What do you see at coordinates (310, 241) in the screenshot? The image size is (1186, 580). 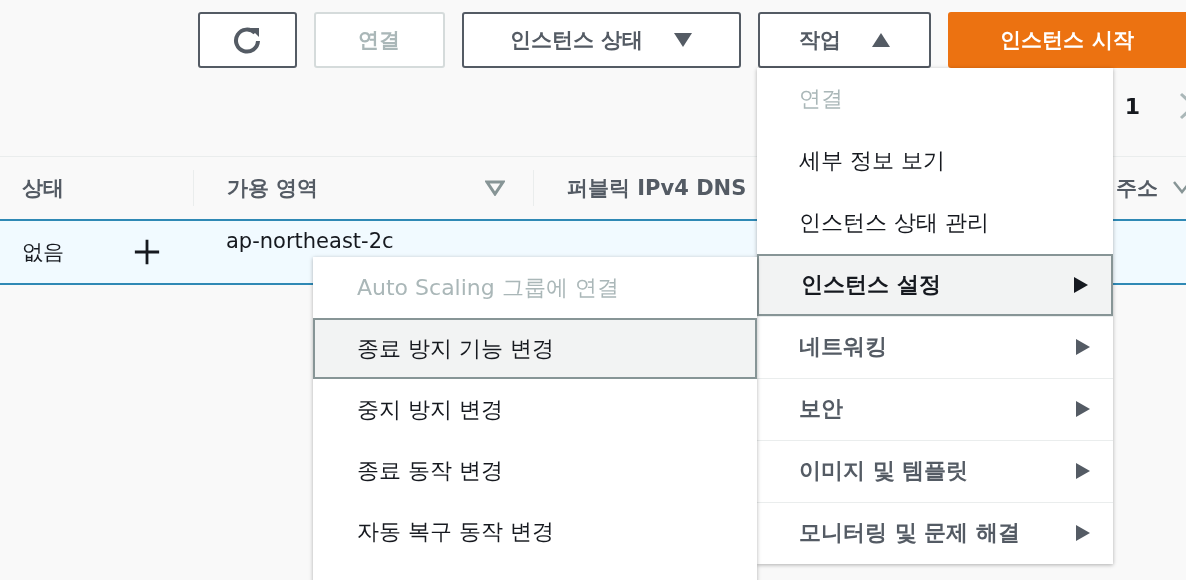 I see `table-cell: ap-northeast-2c` at bounding box center [310, 241].